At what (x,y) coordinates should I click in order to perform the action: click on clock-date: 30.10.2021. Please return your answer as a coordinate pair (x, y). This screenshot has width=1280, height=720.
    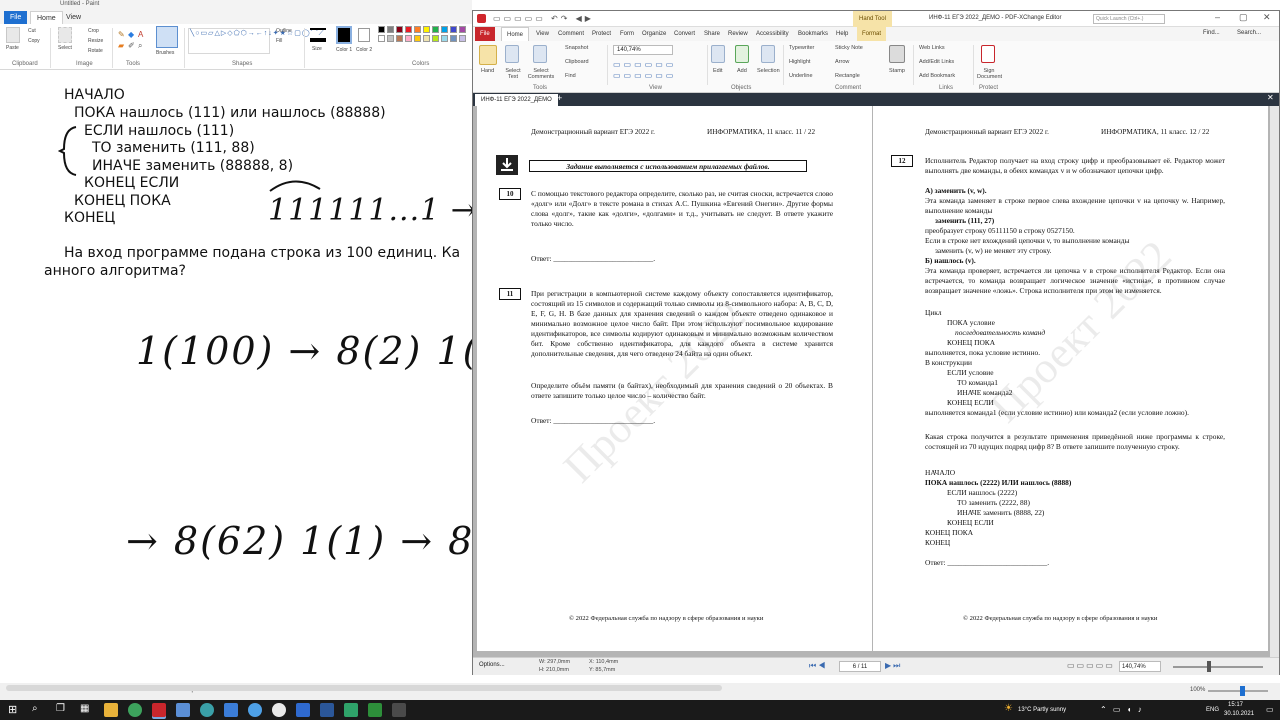
    Looking at the image, I should click on (1239, 714).